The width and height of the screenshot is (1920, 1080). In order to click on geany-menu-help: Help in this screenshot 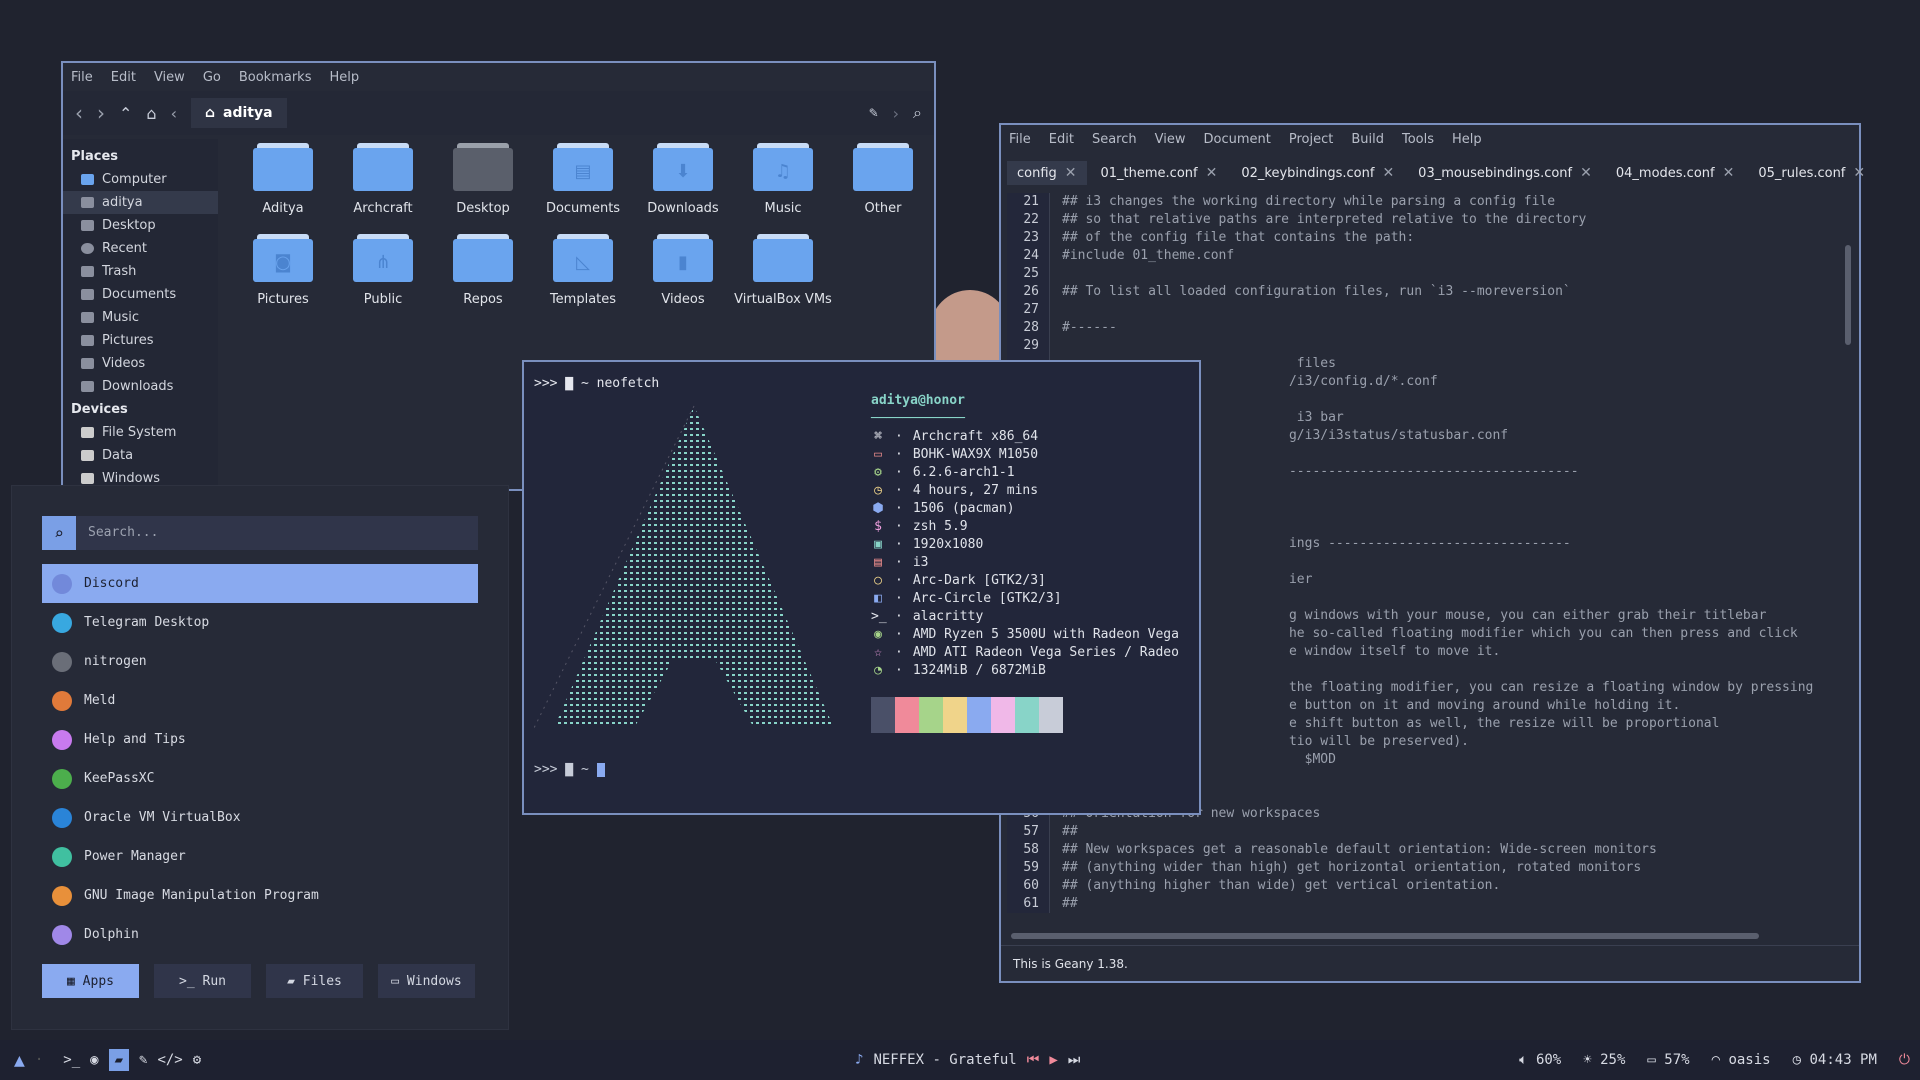, I will do `click(1467, 139)`.